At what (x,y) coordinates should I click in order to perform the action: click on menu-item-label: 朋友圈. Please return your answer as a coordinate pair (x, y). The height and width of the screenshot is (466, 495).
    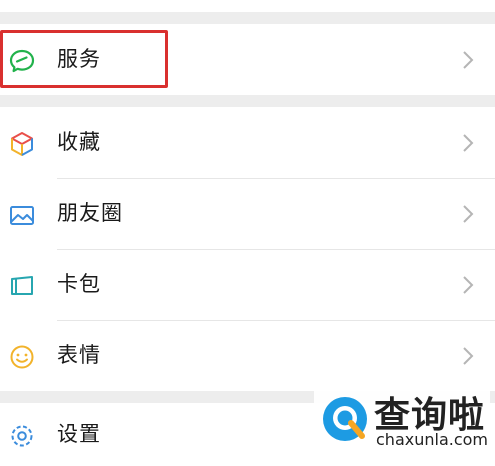
    Looking at the image, I should click on (90, 213).